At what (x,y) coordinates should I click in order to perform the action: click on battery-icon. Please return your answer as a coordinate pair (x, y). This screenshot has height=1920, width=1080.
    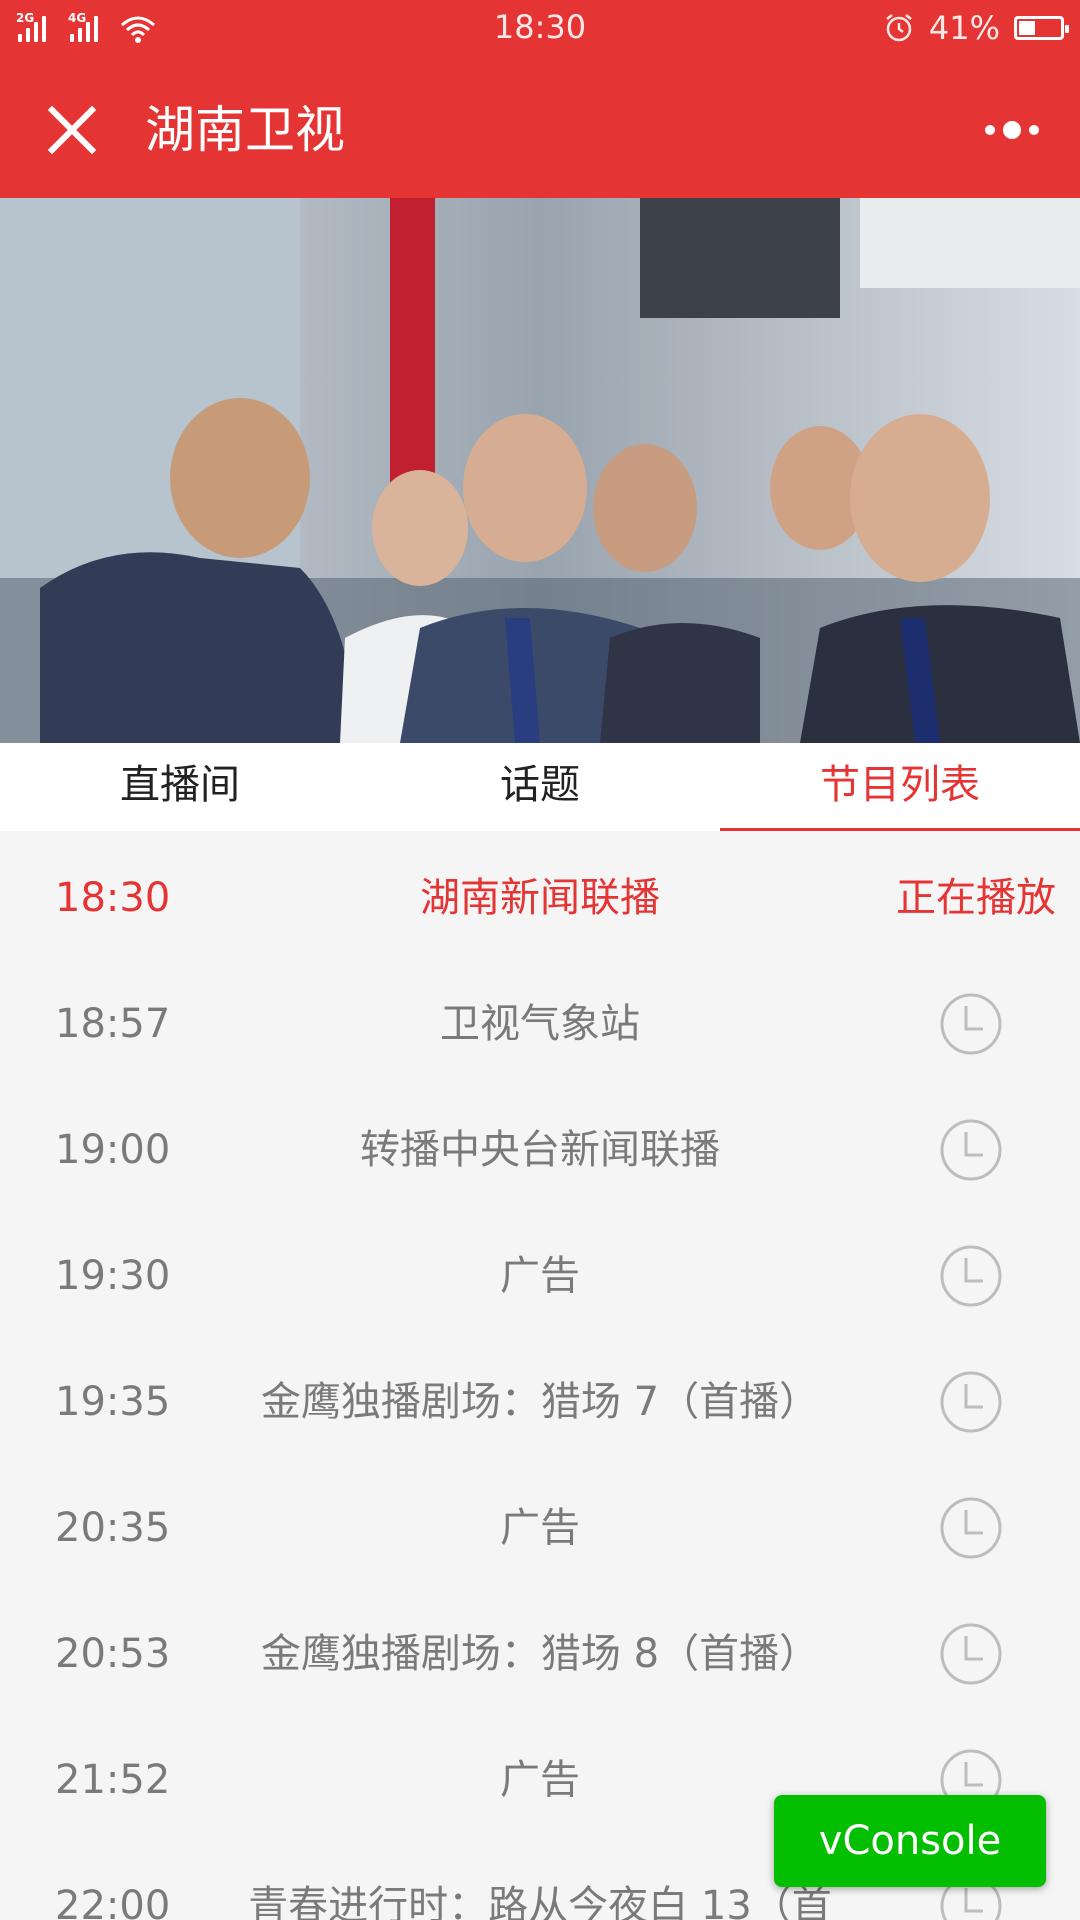
    Looking at the image, I should click on (1041, 28).